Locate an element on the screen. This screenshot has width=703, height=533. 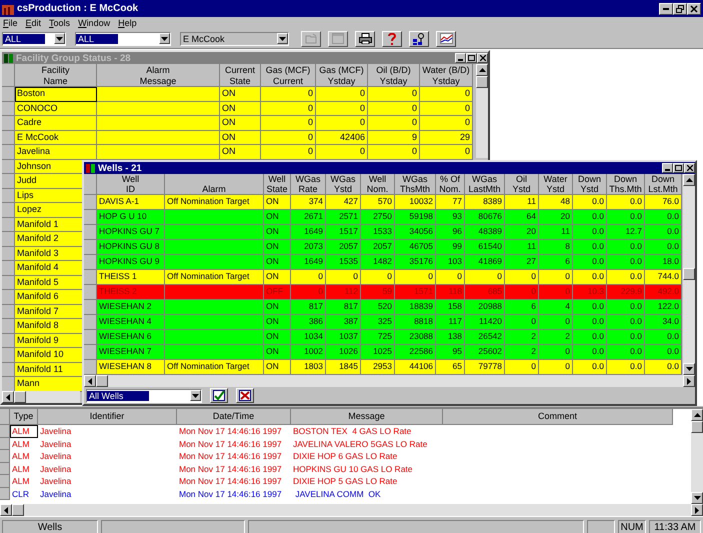
column-header: Well State is located at coordinates (277, 184).